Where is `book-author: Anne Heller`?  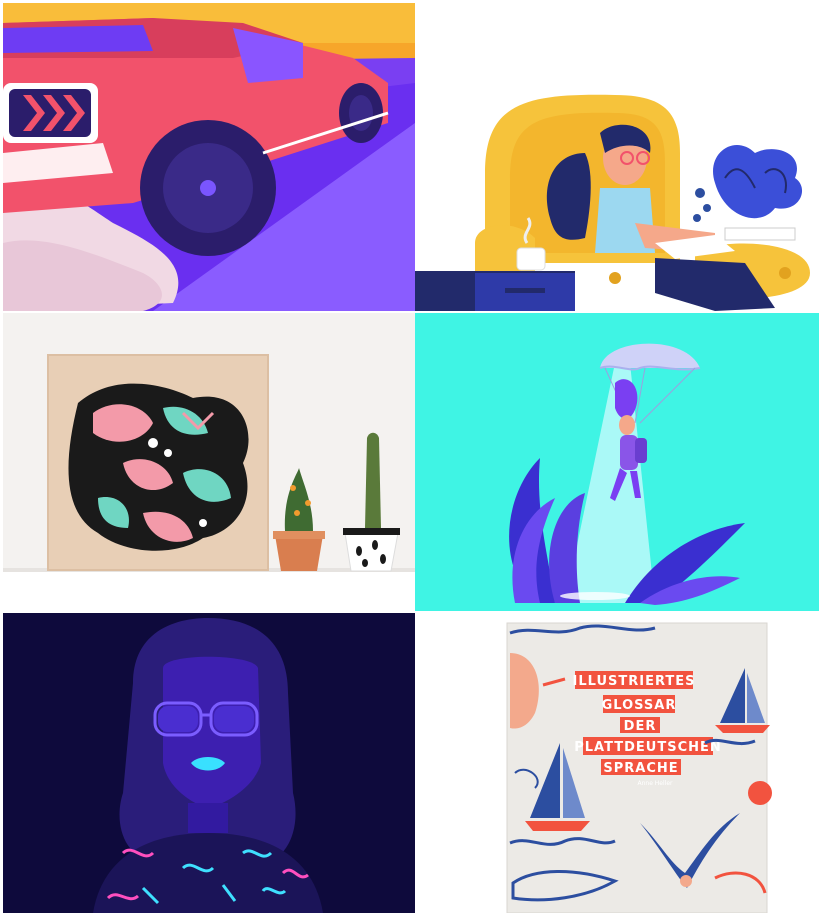
book-author: Anne Heller is located at coordinates (655, 783).